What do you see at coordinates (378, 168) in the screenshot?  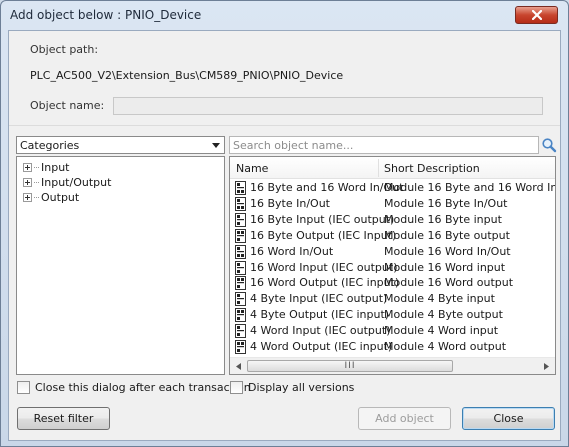 I see `column-divider` at bounding box center [378, 168].